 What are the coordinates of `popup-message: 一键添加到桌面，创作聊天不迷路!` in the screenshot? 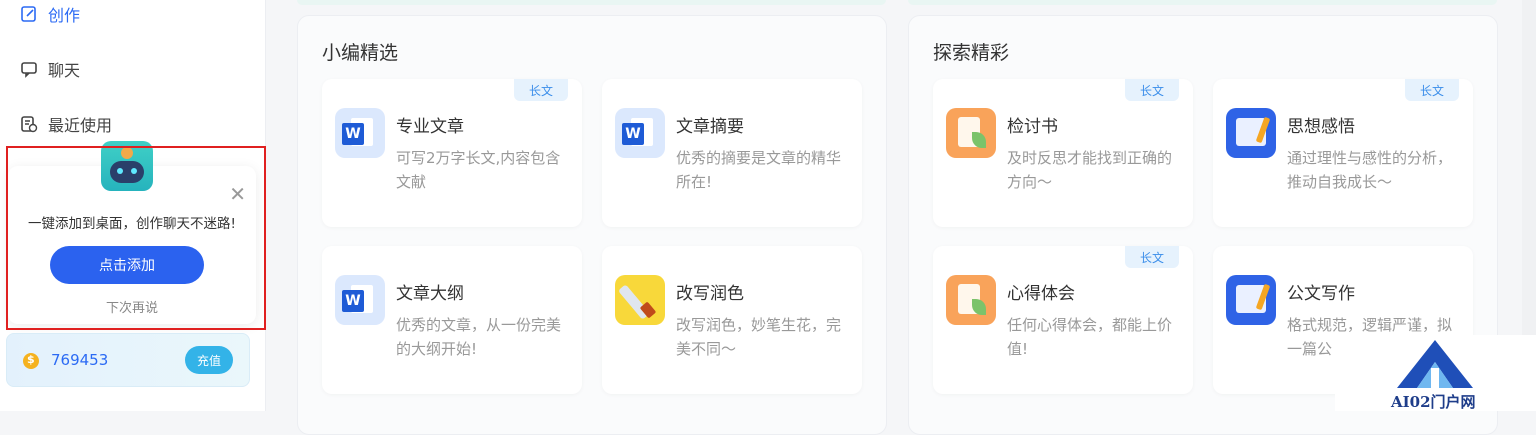 It's located at (132, 224).